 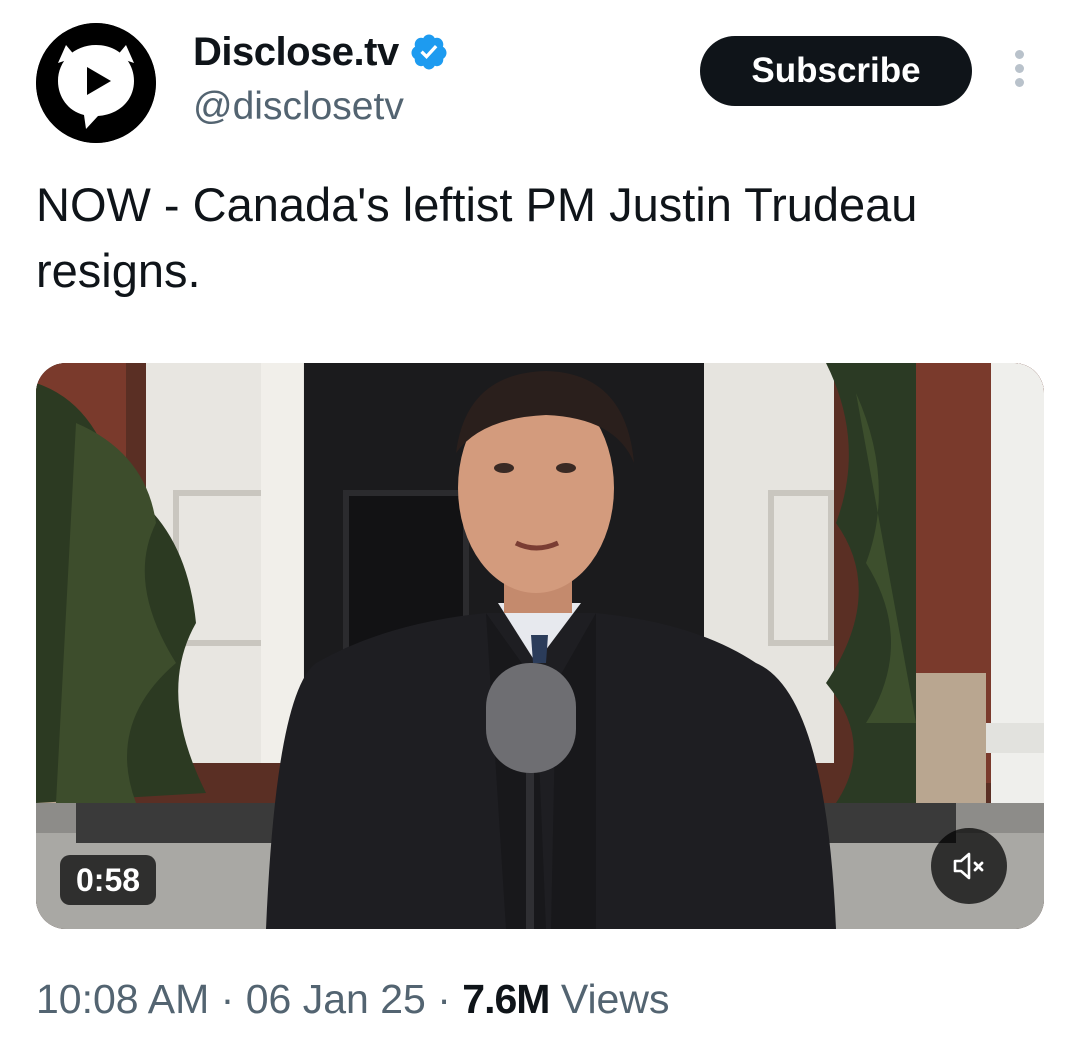 I want to click on mute-toggle-button, so click(x=969, y=866).